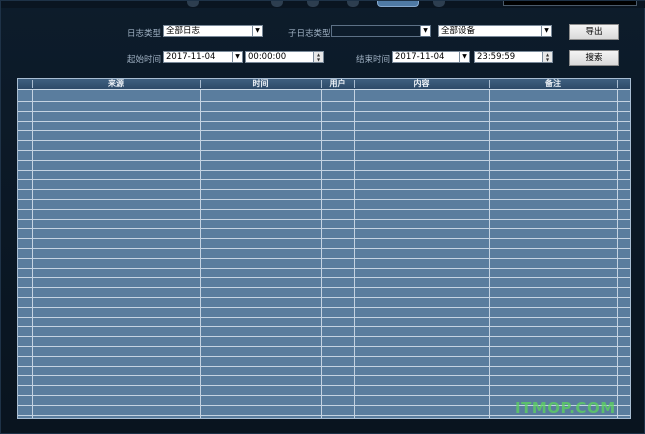  What do you see at coordinates (191, 57) in the screenshot?
I see `start-date-value: 2017-11-04` at bounding box center [191, 57].